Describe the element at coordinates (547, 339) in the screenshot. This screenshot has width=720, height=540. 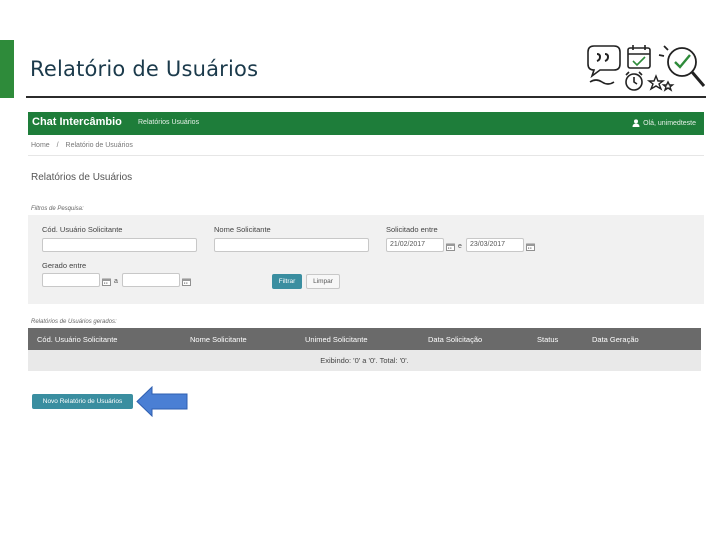
I see `column-header: Status` at that location.